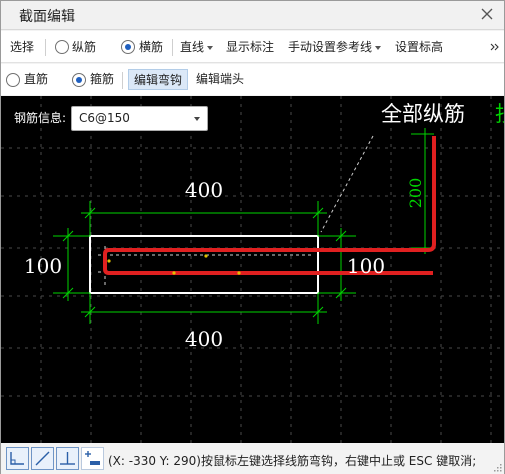 The image size is (505, 474). Describe the element at coordinates (36, 79) in the screenshot. I see `radio-straight-bar-label: 直筋` at that location.